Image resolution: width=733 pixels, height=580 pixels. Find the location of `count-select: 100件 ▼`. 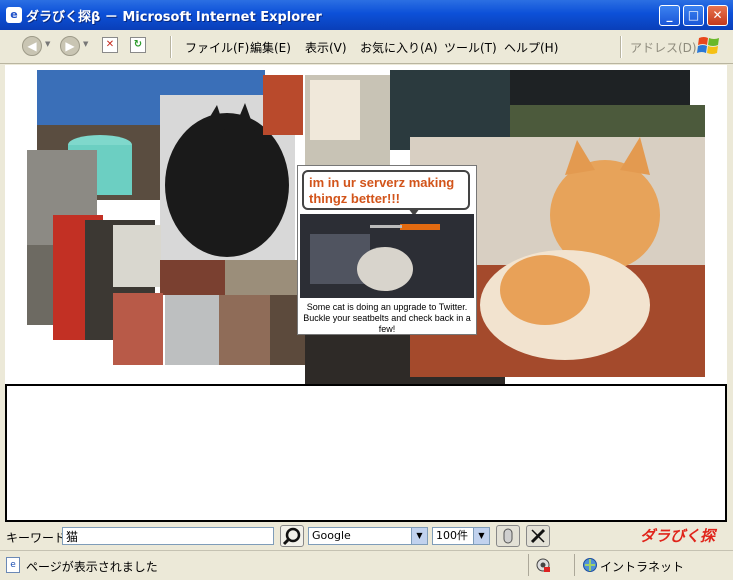

count-select: 100件 ▼ is located at coordinates (461, 536).